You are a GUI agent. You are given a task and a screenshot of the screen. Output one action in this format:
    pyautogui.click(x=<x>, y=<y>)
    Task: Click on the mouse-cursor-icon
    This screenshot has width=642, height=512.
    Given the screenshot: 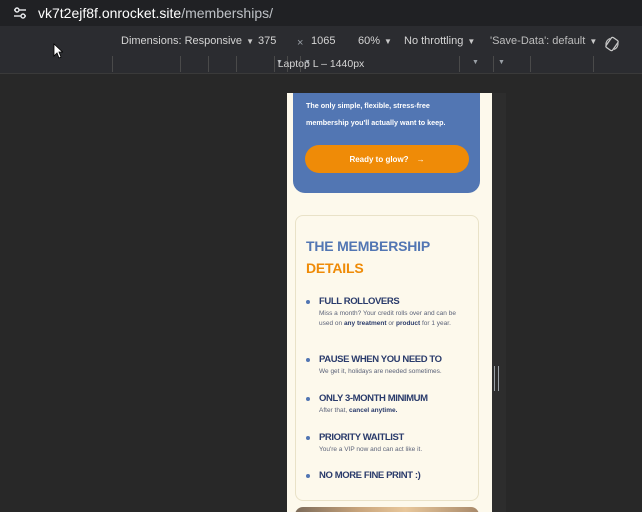 What is the action you would take?
    pyautogui.click(x=58, y=51)
    